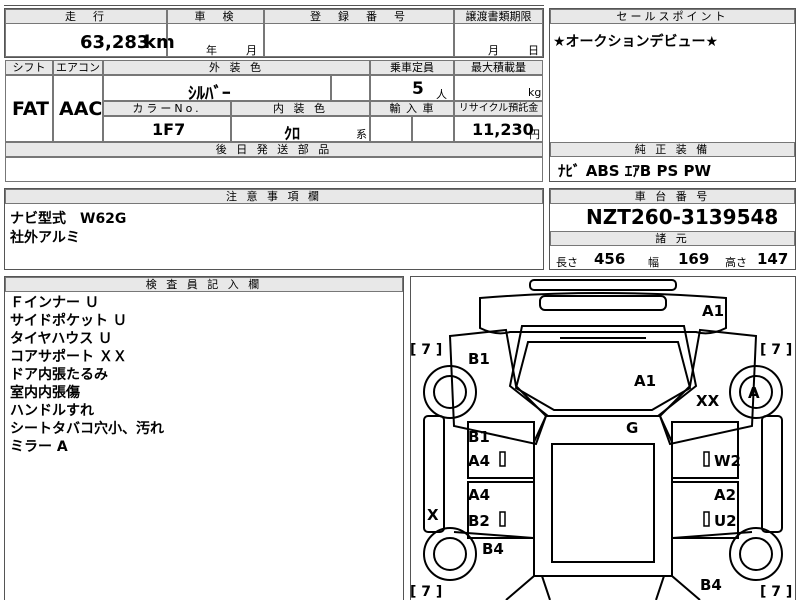 The width and height of the screenshot is (800, 600). What do you see at coordinates (169, 129) in the screenshot?
I see `color-no-value: 1F7` at bounding box center [169, 129].